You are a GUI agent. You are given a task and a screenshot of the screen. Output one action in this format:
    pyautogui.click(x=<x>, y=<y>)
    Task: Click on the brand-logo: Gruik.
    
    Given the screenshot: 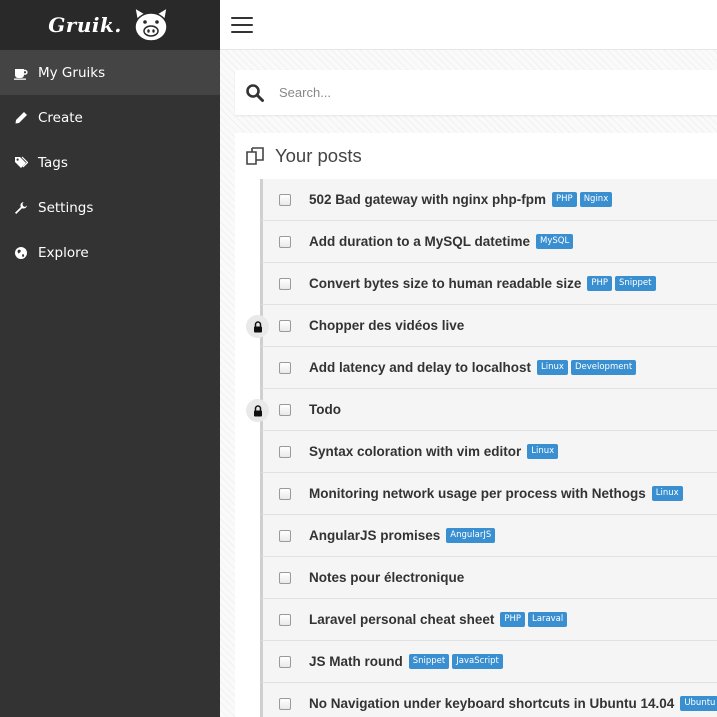 What is the action you would take?
    pyautogui.click(x=110, y=25)
    